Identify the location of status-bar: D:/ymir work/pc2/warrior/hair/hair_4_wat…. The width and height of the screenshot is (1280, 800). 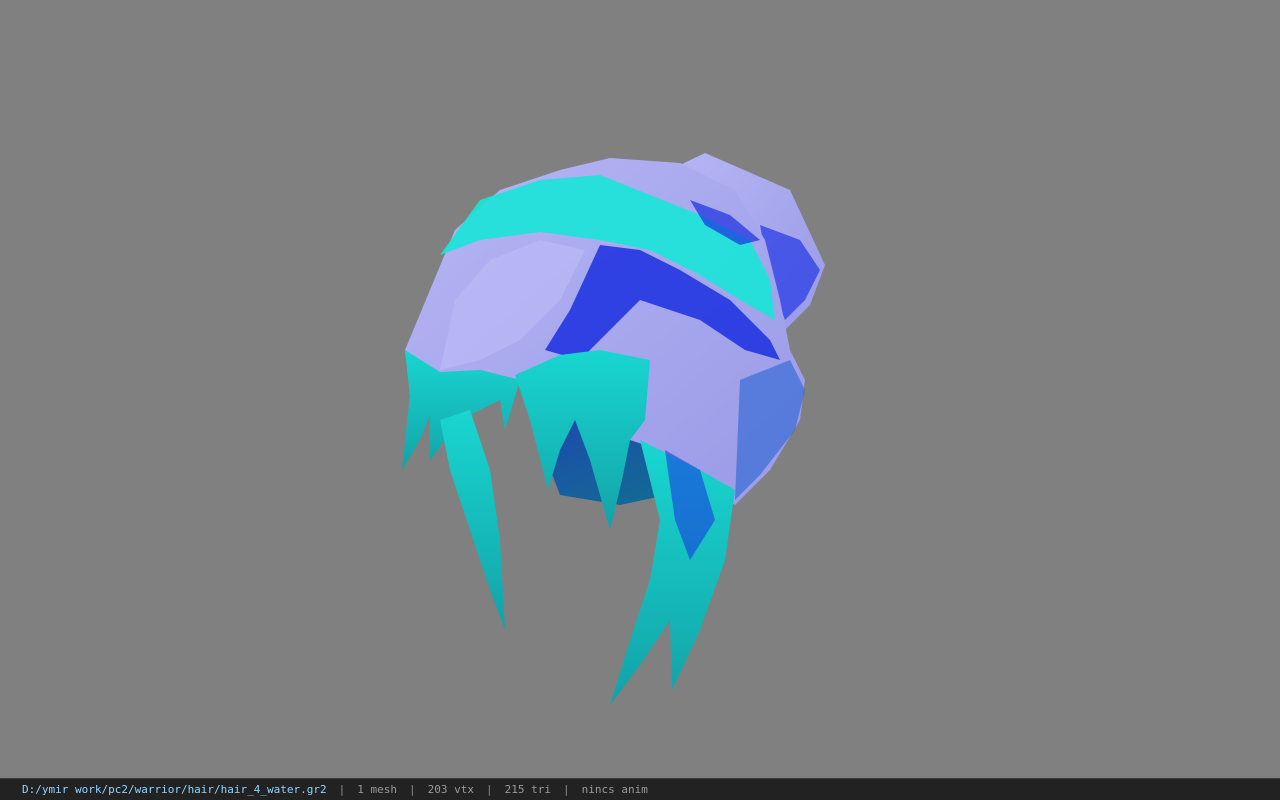
(640, 789).